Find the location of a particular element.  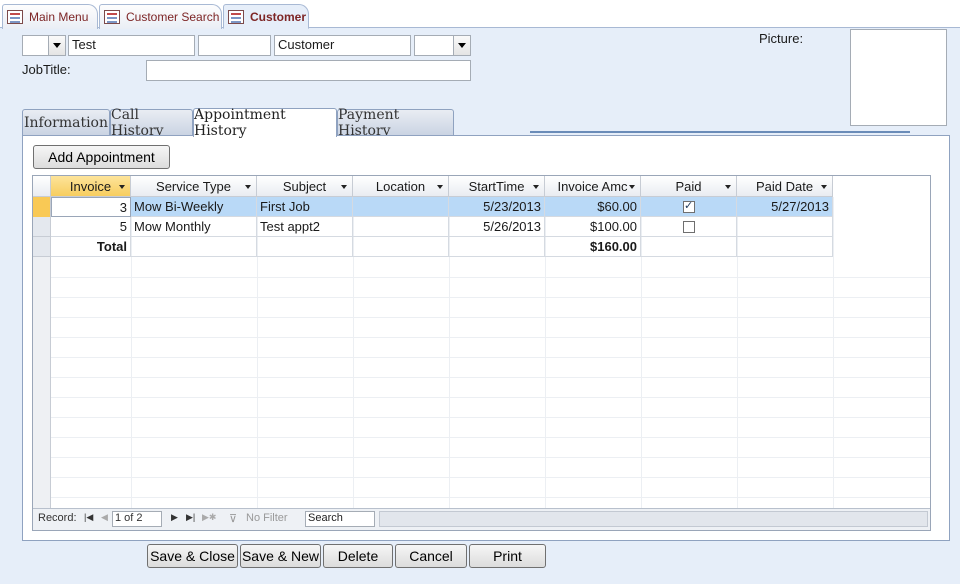

cell-starttime: 5/23/2013 is located at coordinates (497, 207).